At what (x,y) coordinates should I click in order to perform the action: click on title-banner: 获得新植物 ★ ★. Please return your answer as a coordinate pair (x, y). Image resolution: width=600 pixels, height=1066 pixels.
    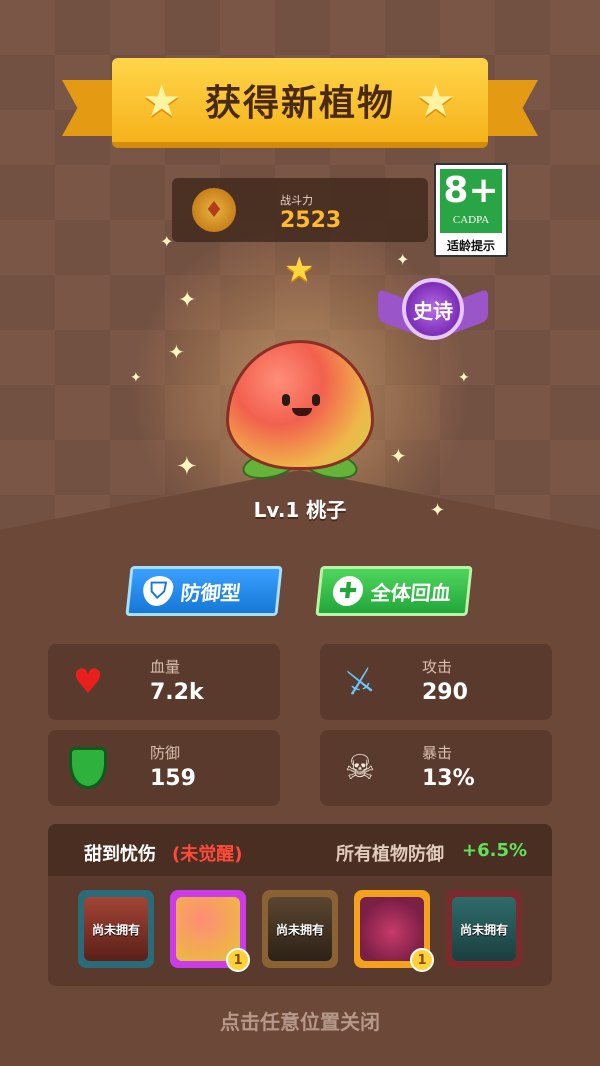
    Looking at the image, I should click on (300, 108).